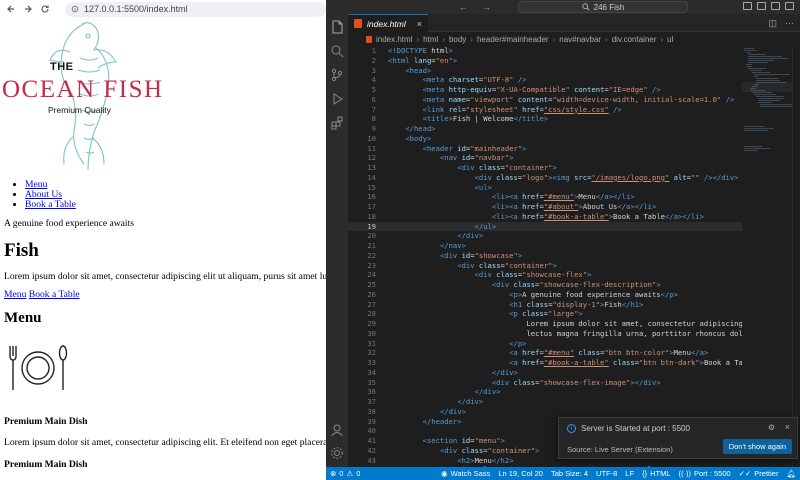 This screenshot has width=800, height=480. I want to click on dont-show-again-button: Don't show again, so click(757, 446).